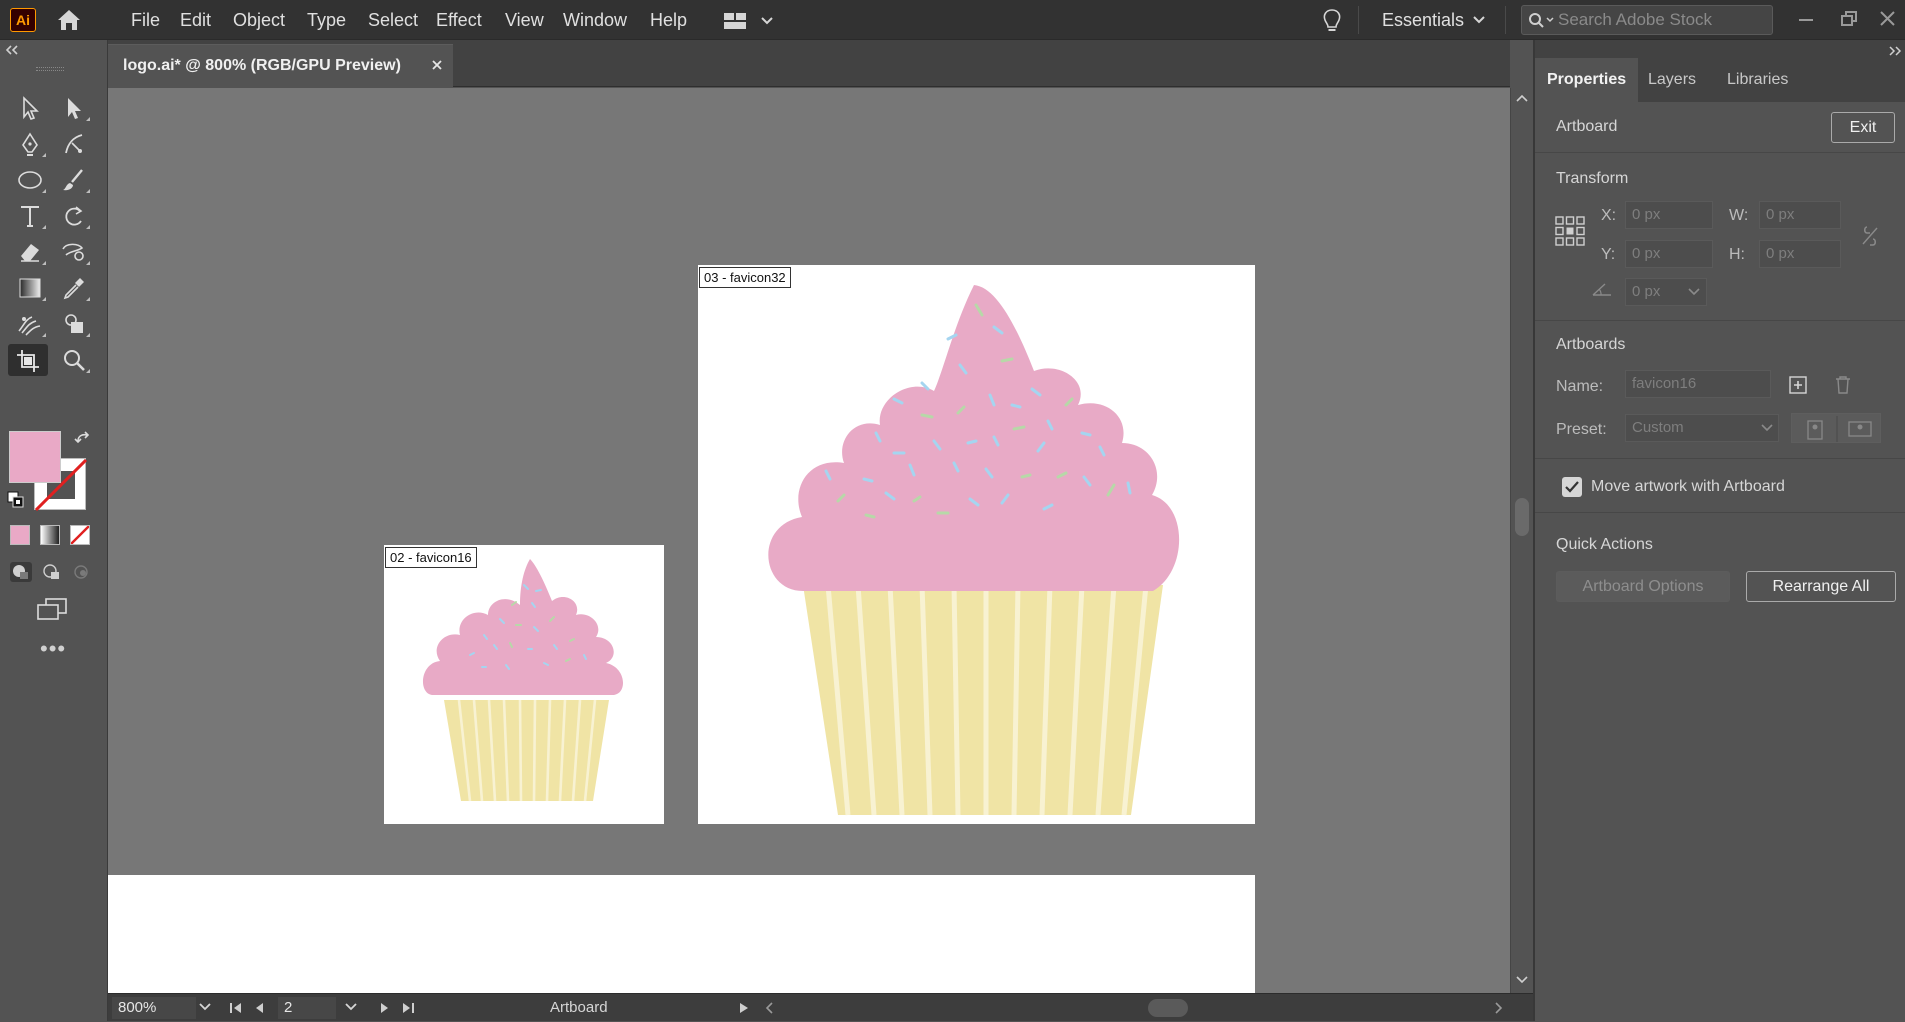 This screenshot has height=1022, width=1905. Describe the element at coordinates (1806, 19) in the screenshot. I see `minimize-icon` at that location.